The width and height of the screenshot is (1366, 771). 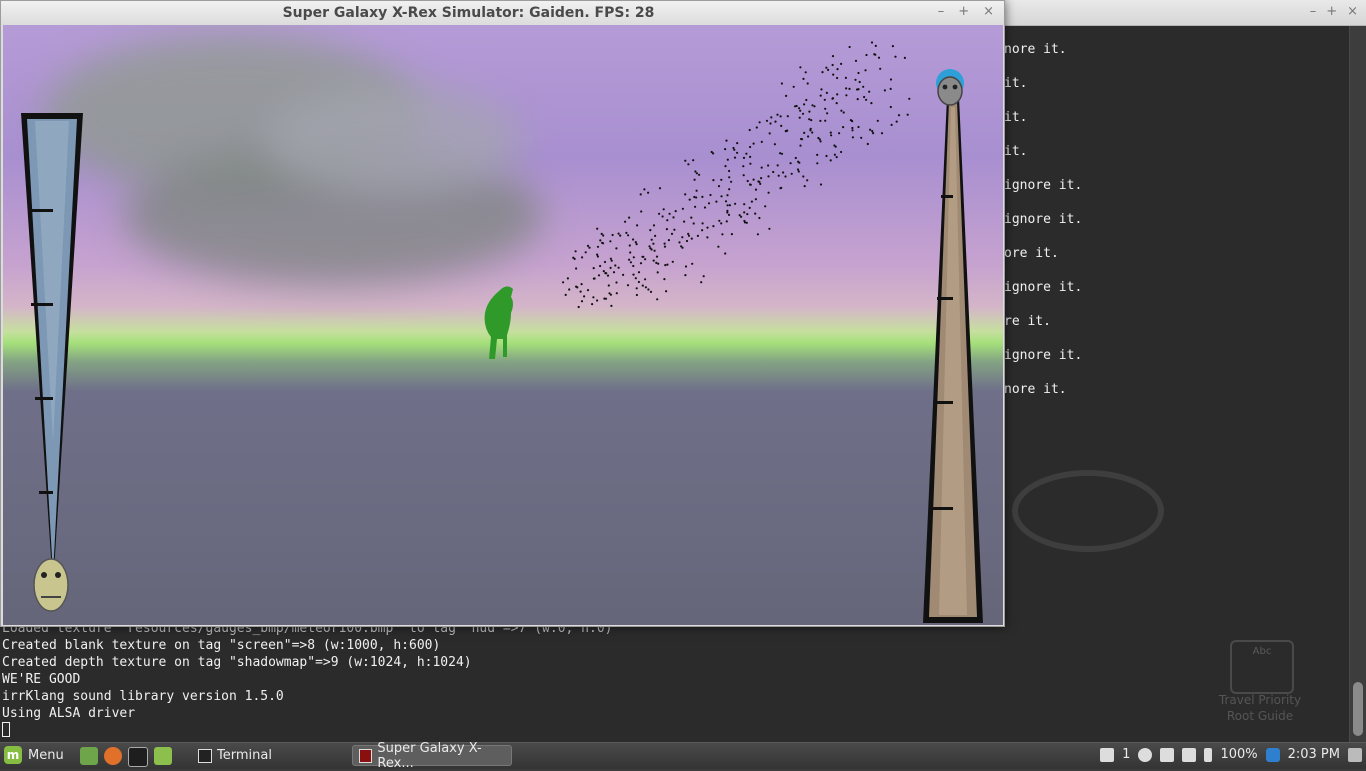 What do you see at coordinates (113, 756) in the screenshot?
I see `firefox-icon` at bounding box center [113, 756].